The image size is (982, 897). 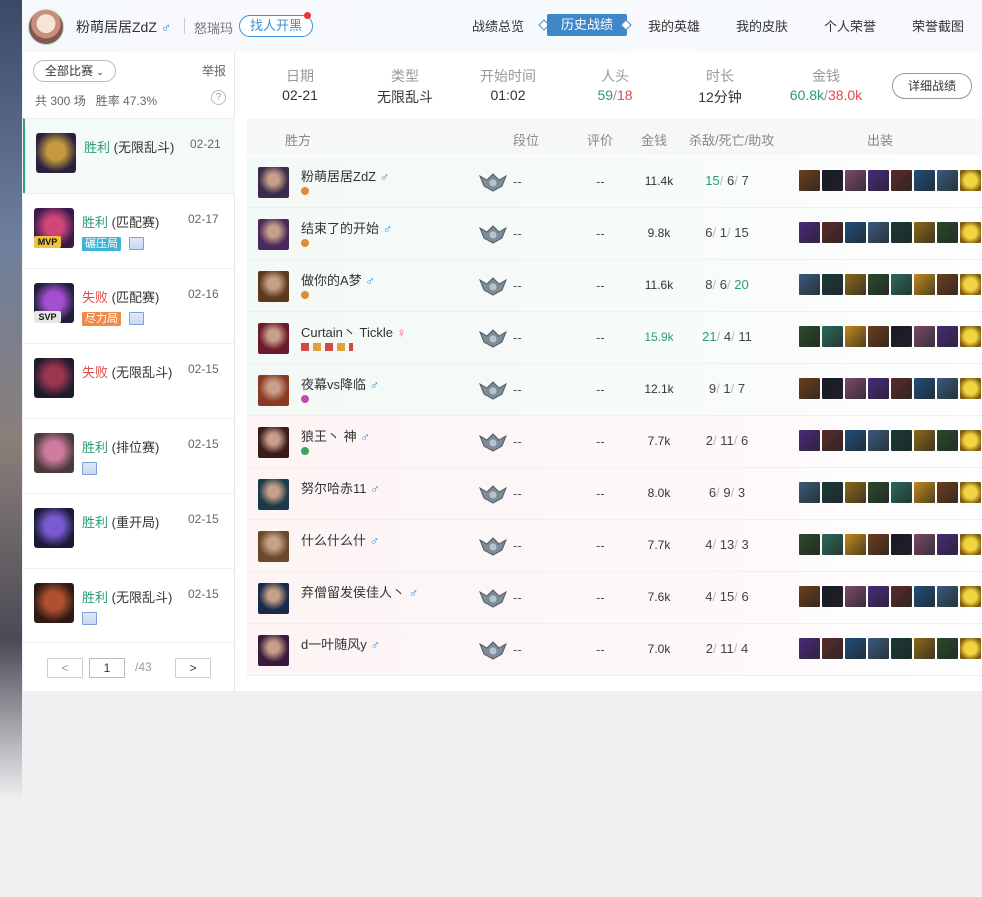 I want to click on player-name: 狼王丶 神 ♂, so click(x=335, y=435).